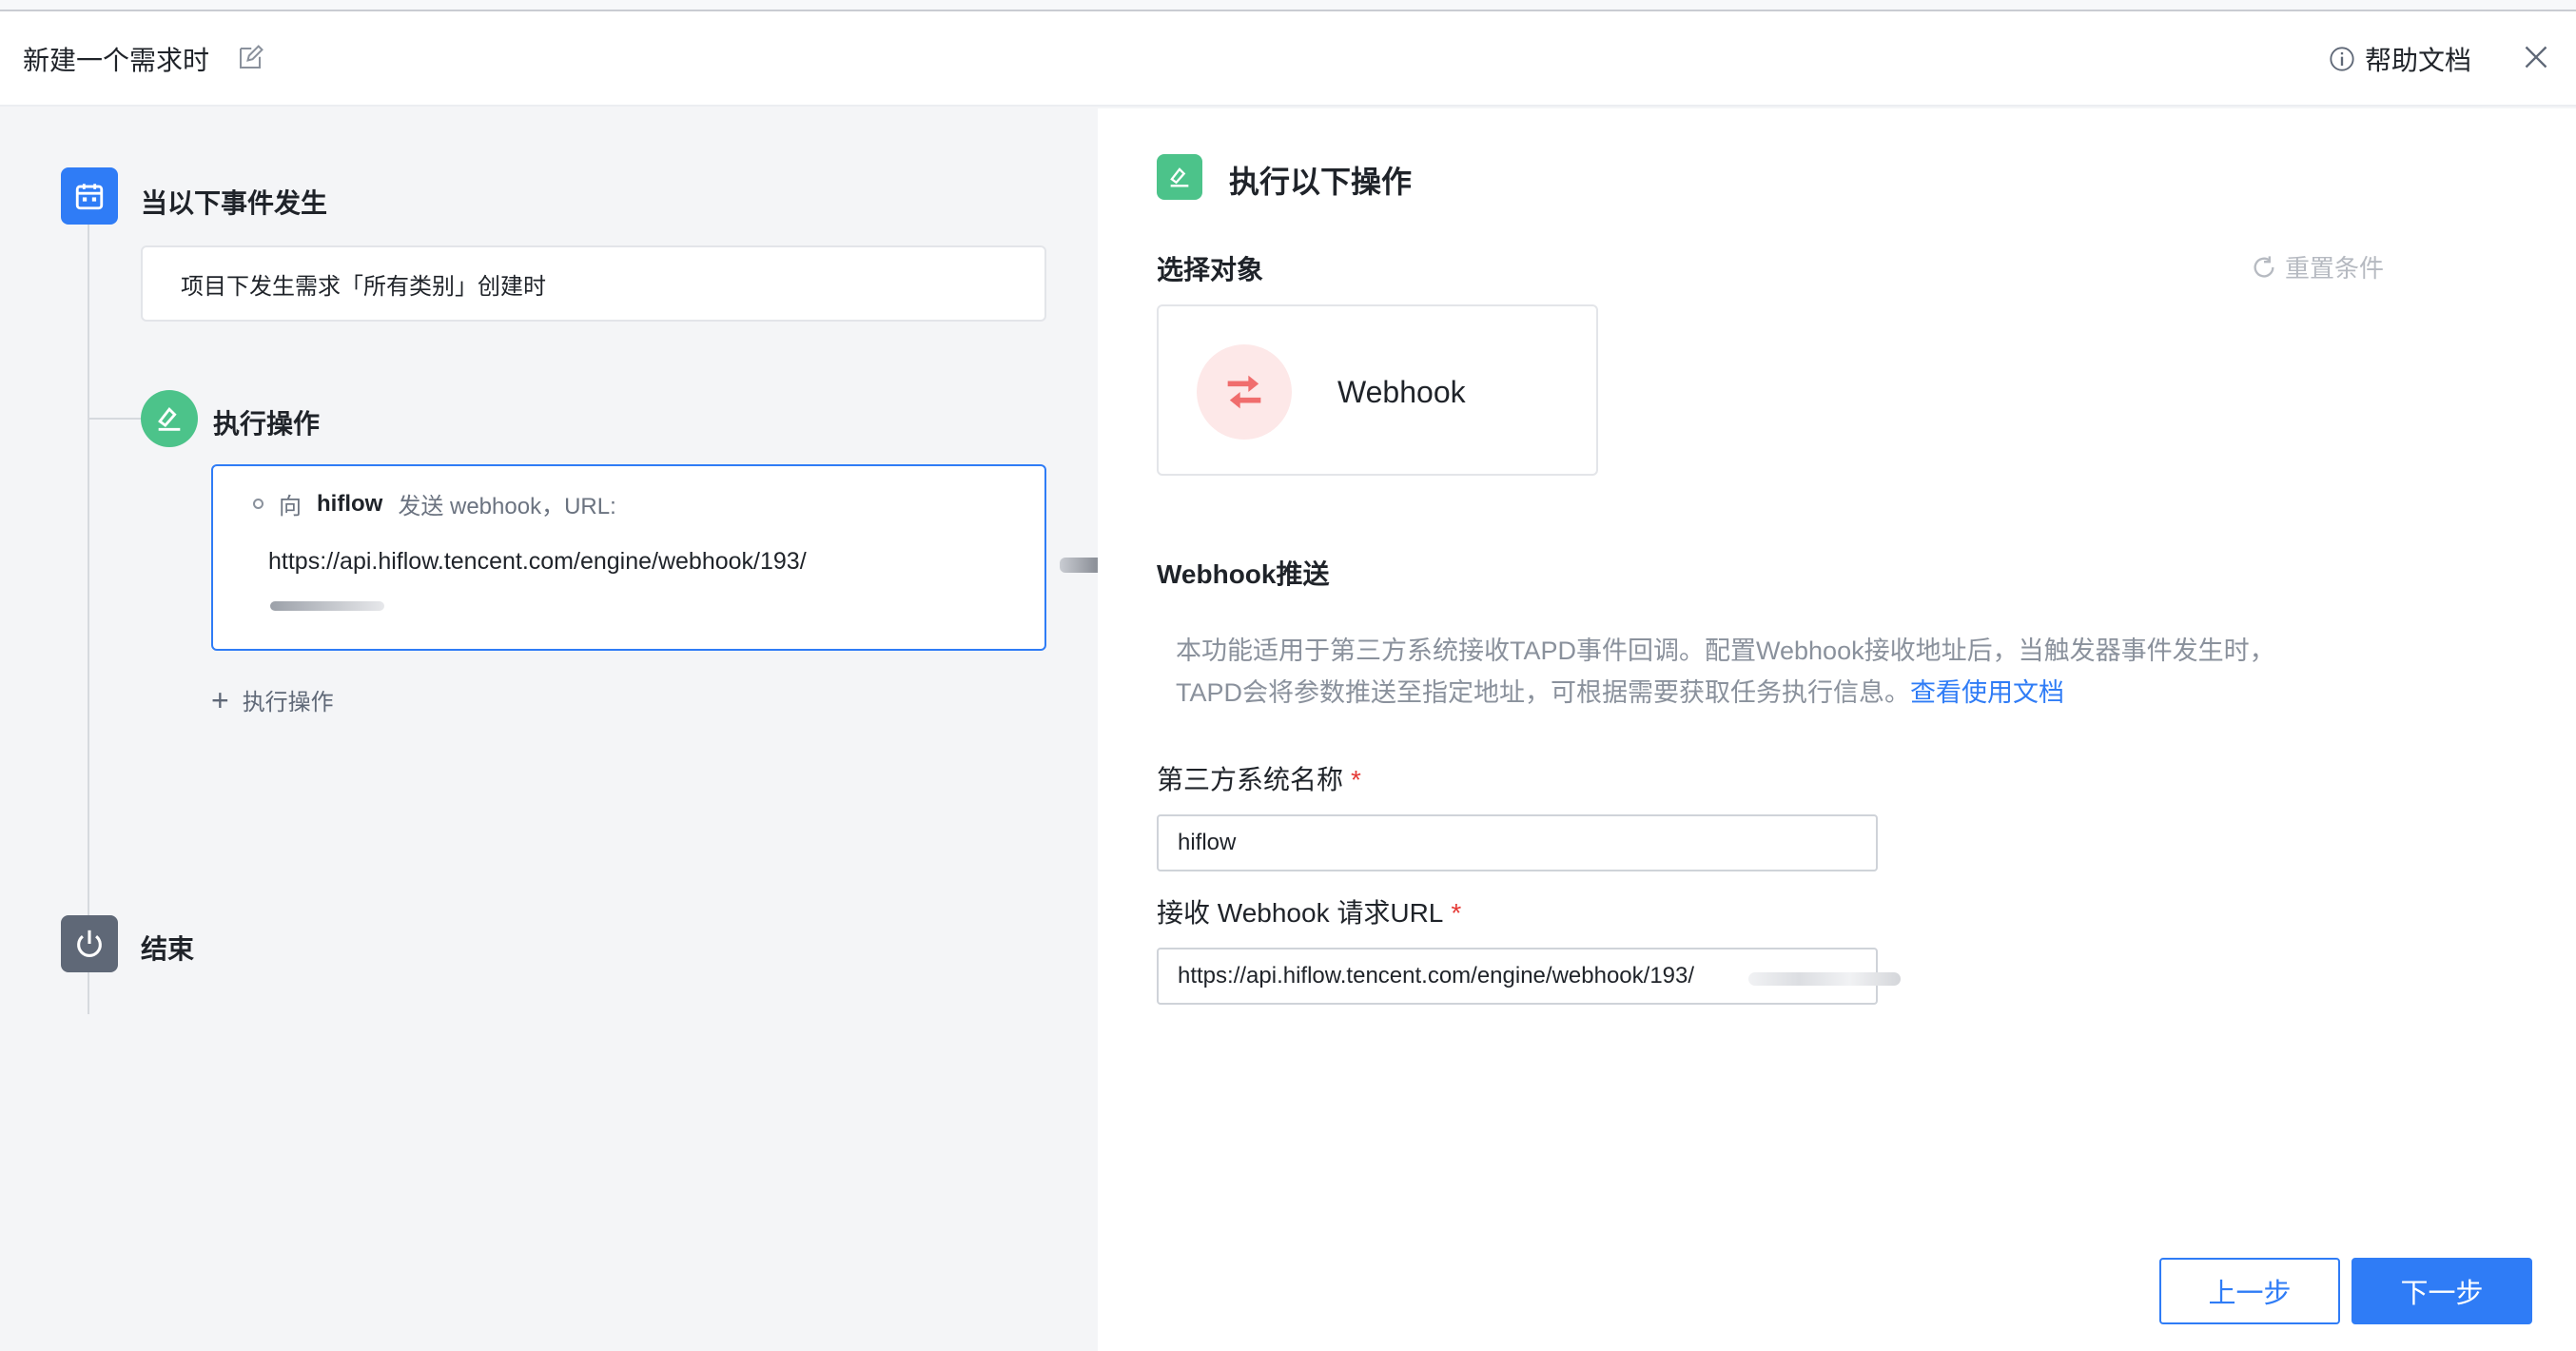 Image resolution: width=2576 pixels, height=1351 pixels. I want to click on flow-branch-line, so click(115, 419).